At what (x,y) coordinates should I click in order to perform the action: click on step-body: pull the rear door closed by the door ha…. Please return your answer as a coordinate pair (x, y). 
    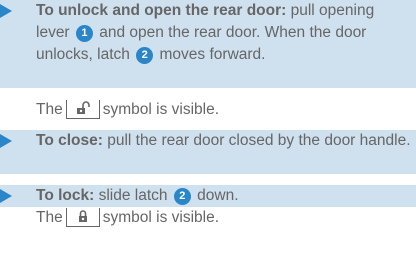
    Looking at the image, I should click on (256, 140).